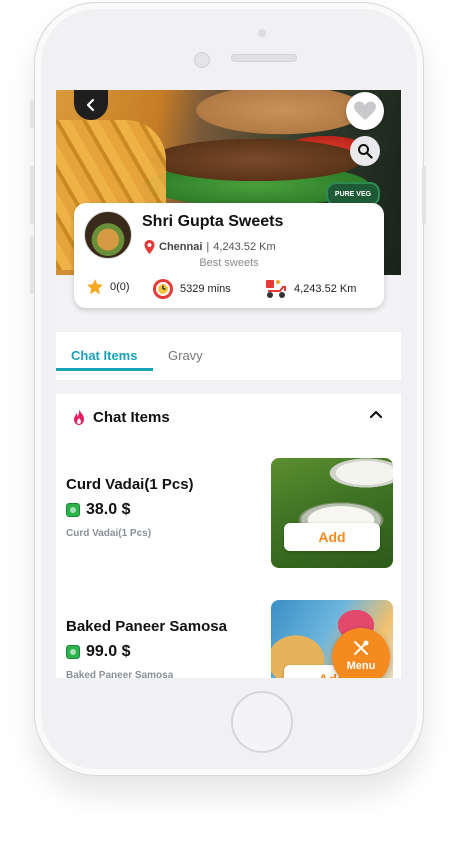  I want to click on rating-stat: 0(0), so click(108, 287).